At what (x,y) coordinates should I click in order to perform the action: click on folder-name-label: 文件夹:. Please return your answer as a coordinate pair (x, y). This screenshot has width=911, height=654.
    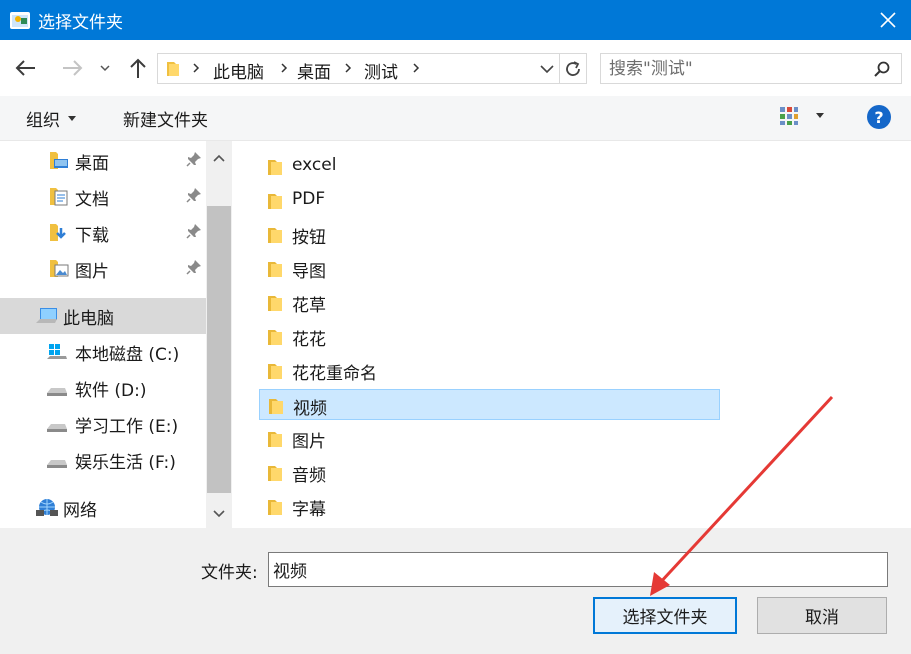
    Looking at the image, I should click on (229, 573).